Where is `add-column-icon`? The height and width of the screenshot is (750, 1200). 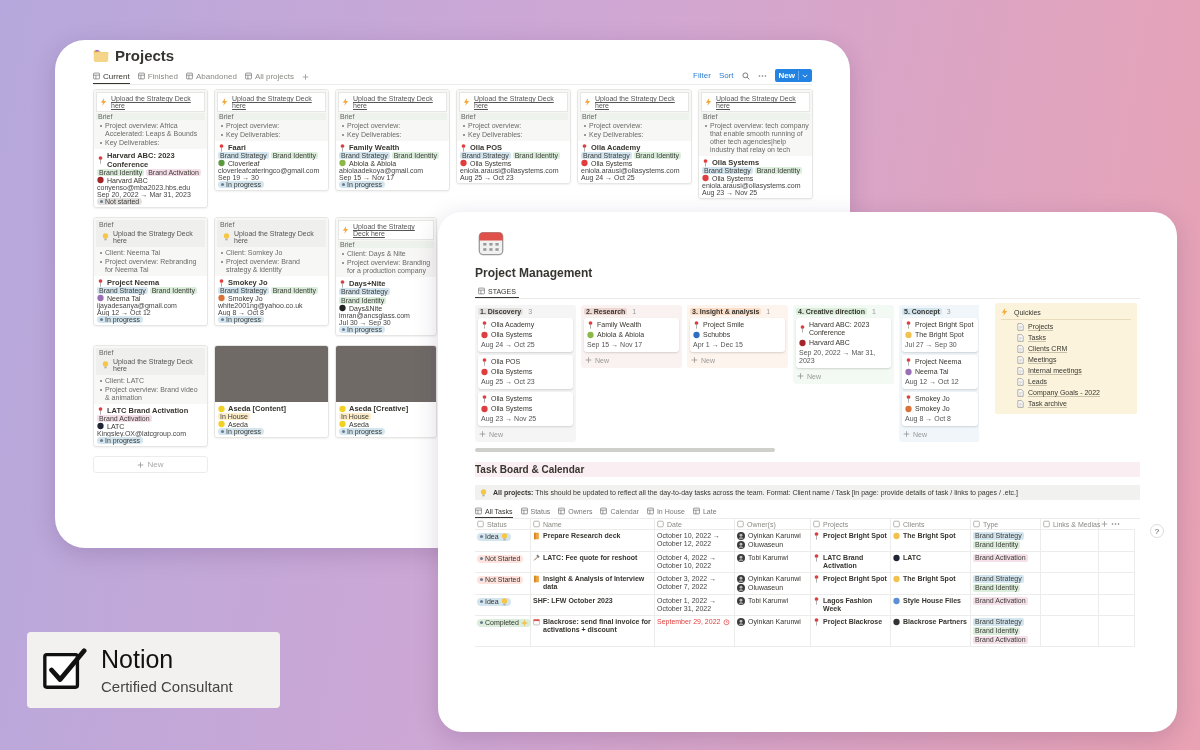 add-column-icon is located at coordinates (1104, 524).